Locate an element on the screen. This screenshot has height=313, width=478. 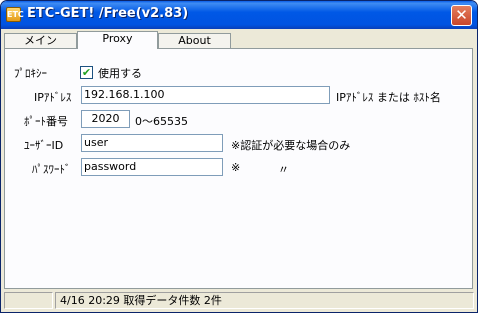
ip-address-label: IPｱﾄﾞﾚｽ is located at coordinates (53, 97).